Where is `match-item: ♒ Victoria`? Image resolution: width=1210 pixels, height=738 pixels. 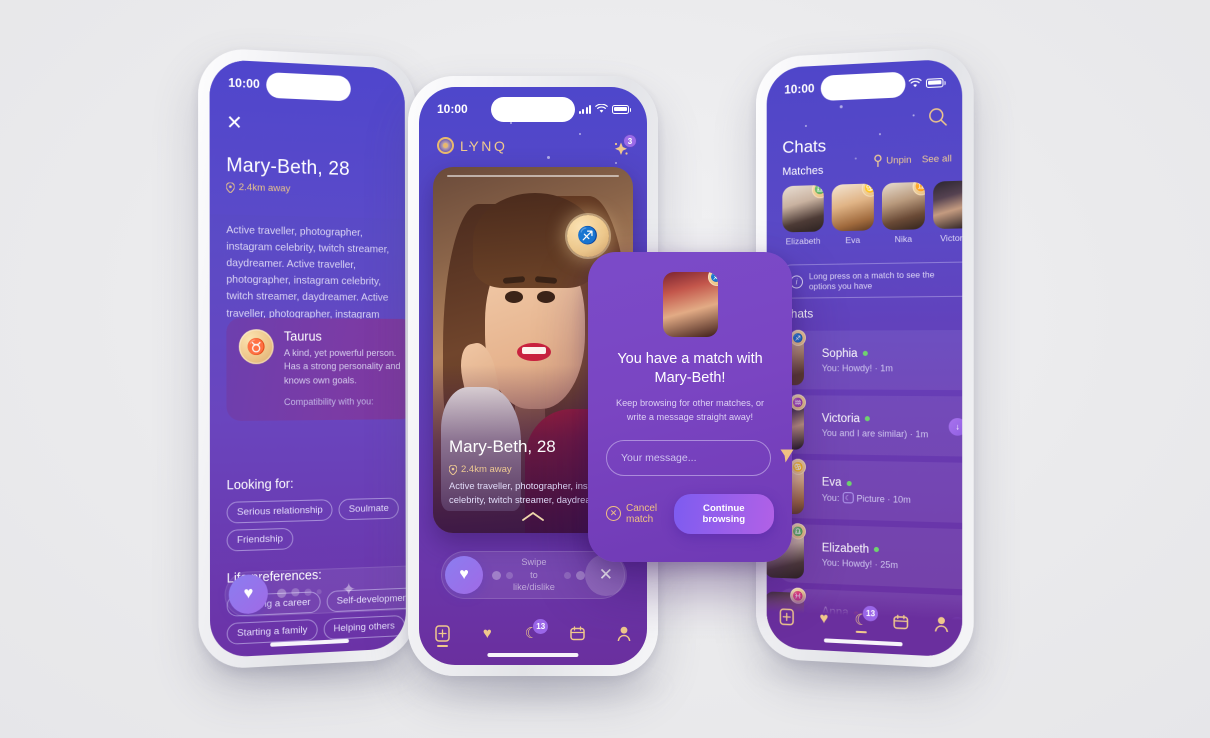 match-item: ♒ Victoria is located at coordinates (948, 211).